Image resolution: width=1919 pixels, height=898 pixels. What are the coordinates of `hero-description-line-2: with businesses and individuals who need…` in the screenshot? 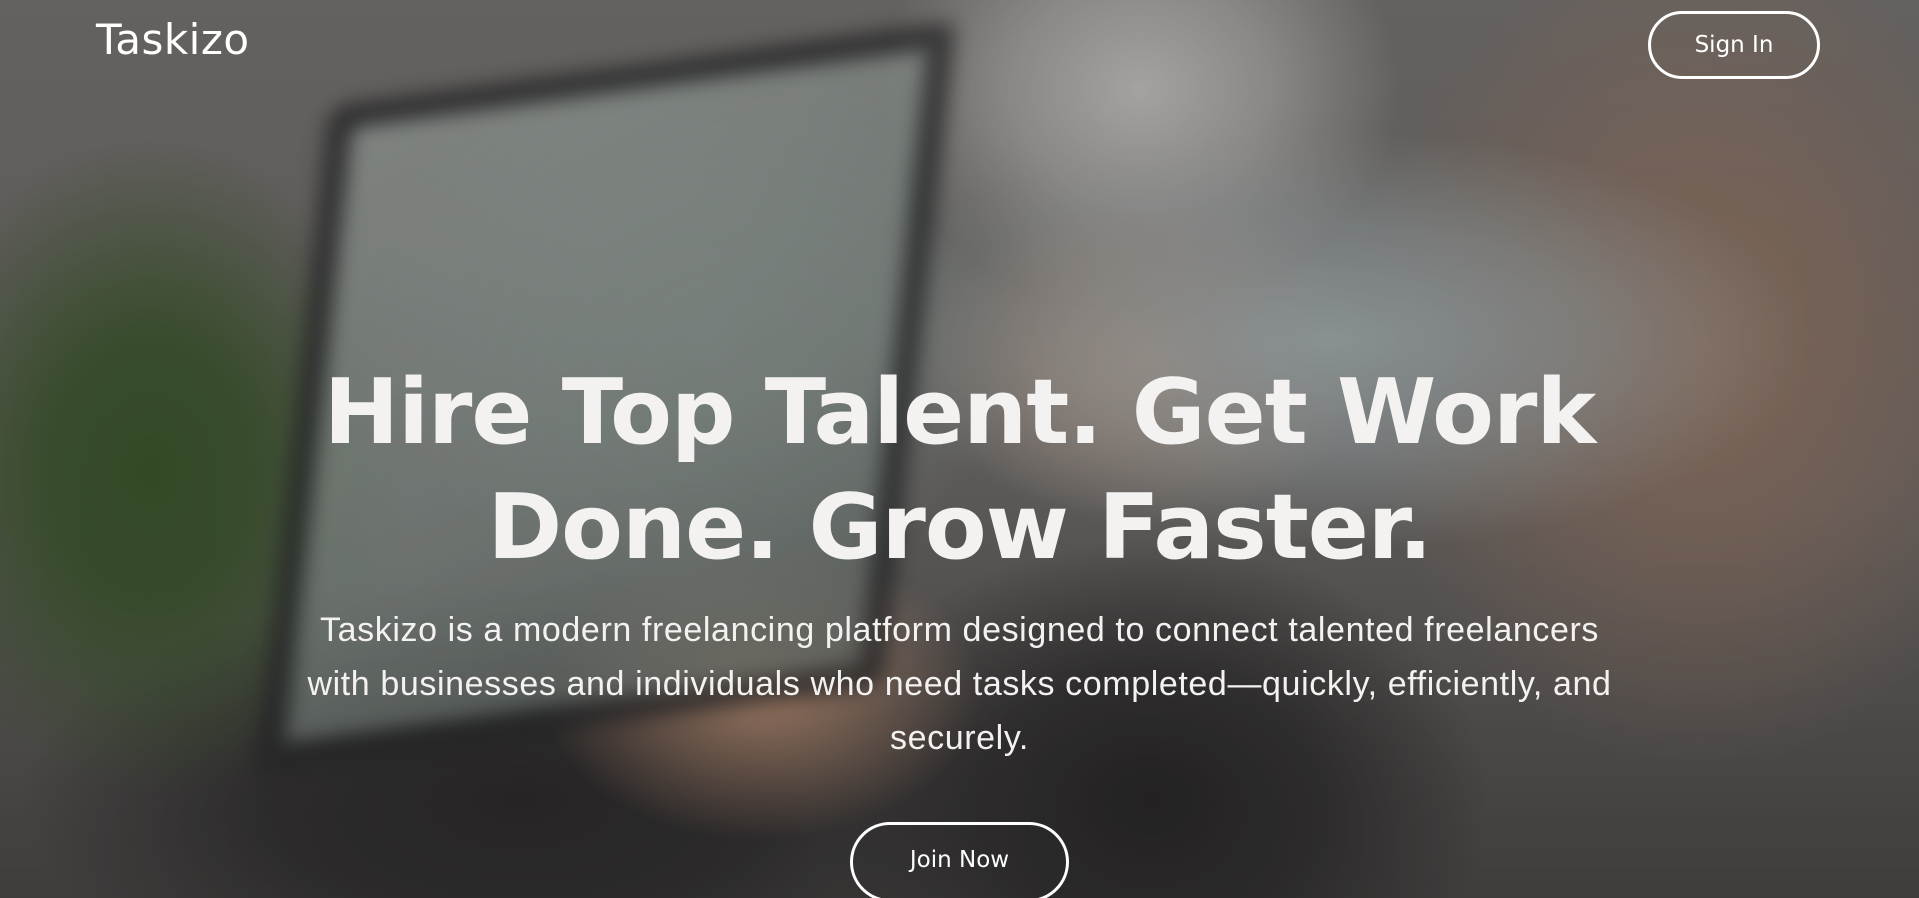 It's located at (959, 684).